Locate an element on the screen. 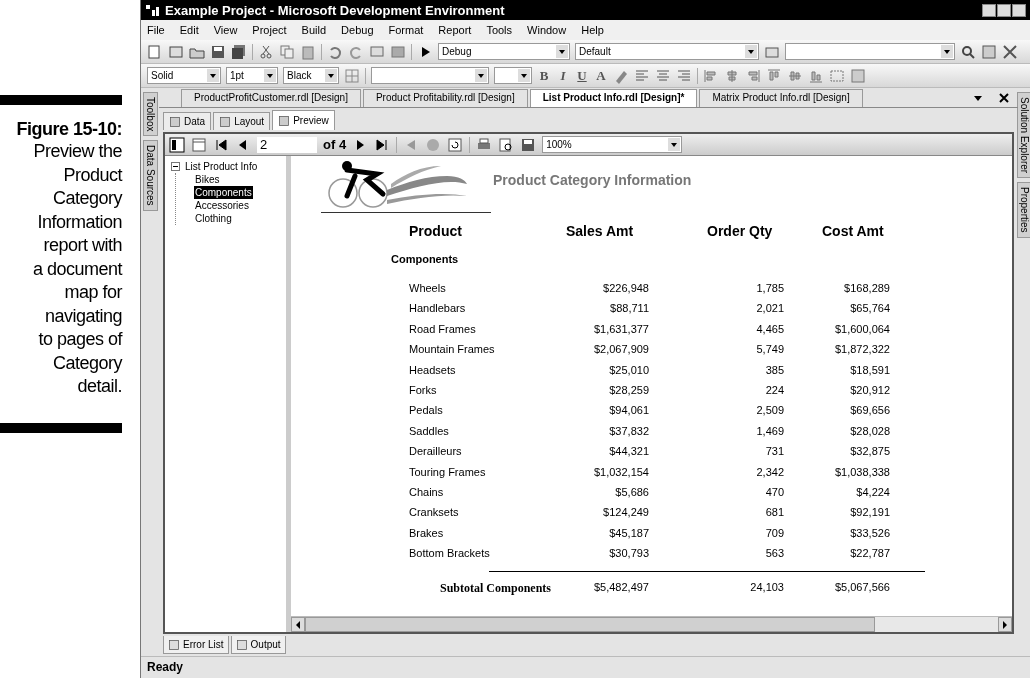 This screenshot has width=1030, height=678. table-cell-text: Forks is located at coordinates (423, 390).